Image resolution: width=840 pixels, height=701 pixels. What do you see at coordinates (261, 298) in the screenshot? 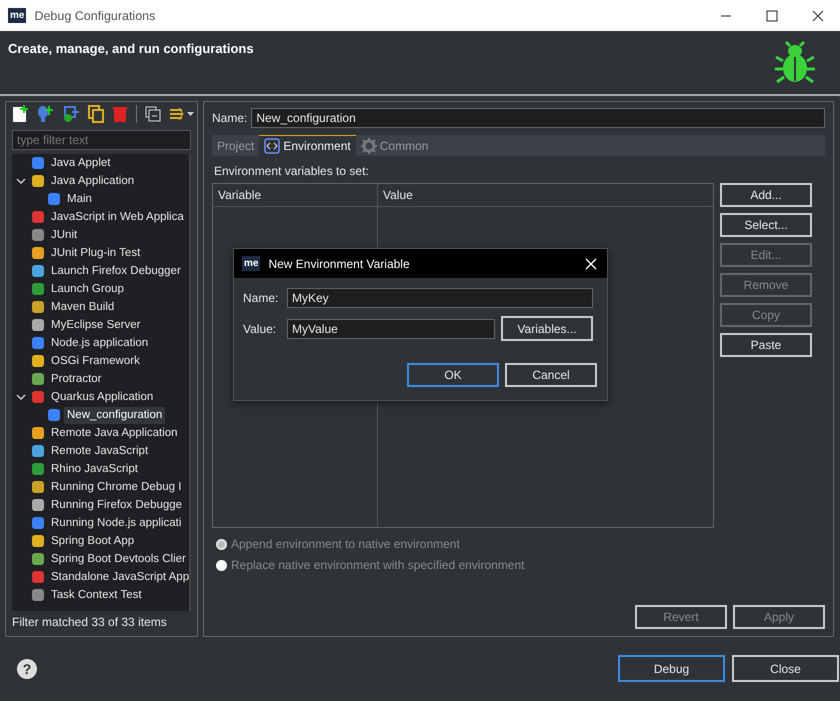
I see `field-label: Name:` at bounding box center [261, 298].